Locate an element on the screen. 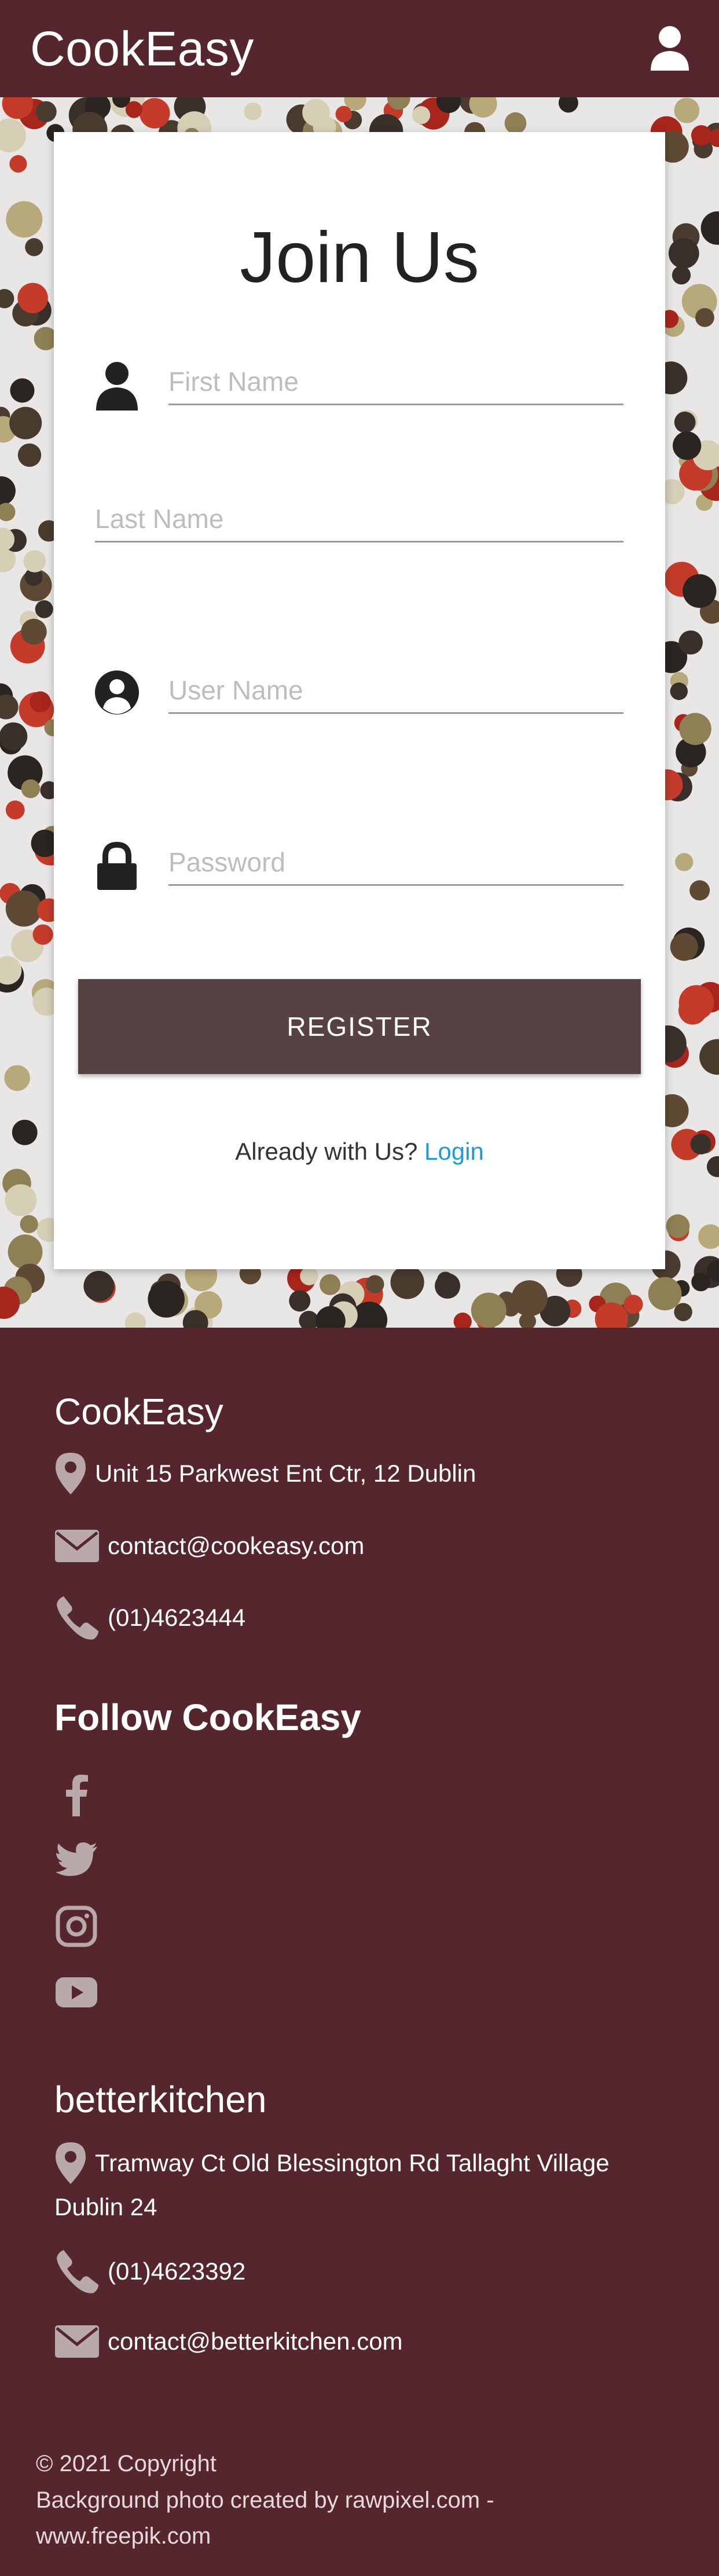  navbar: CookEasy is located at coordinates (359, 48).